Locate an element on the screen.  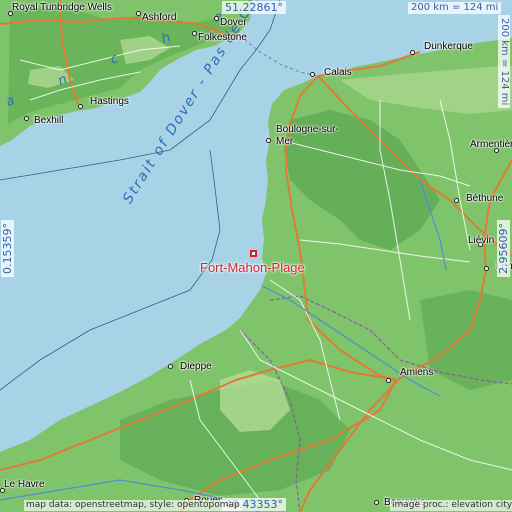
city-label: Liévin is located at coordinates (481, 240).